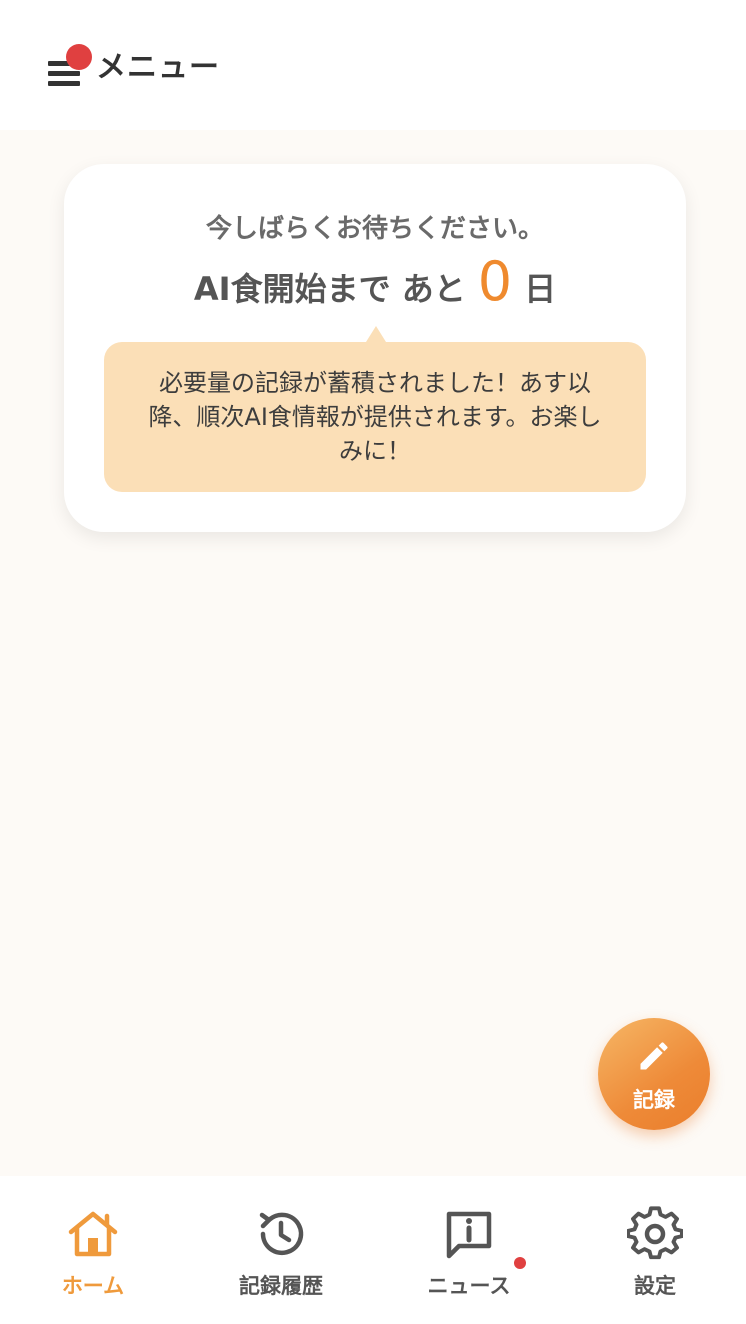  I want to click on tab-news: ニュース, so click(469, 1250).